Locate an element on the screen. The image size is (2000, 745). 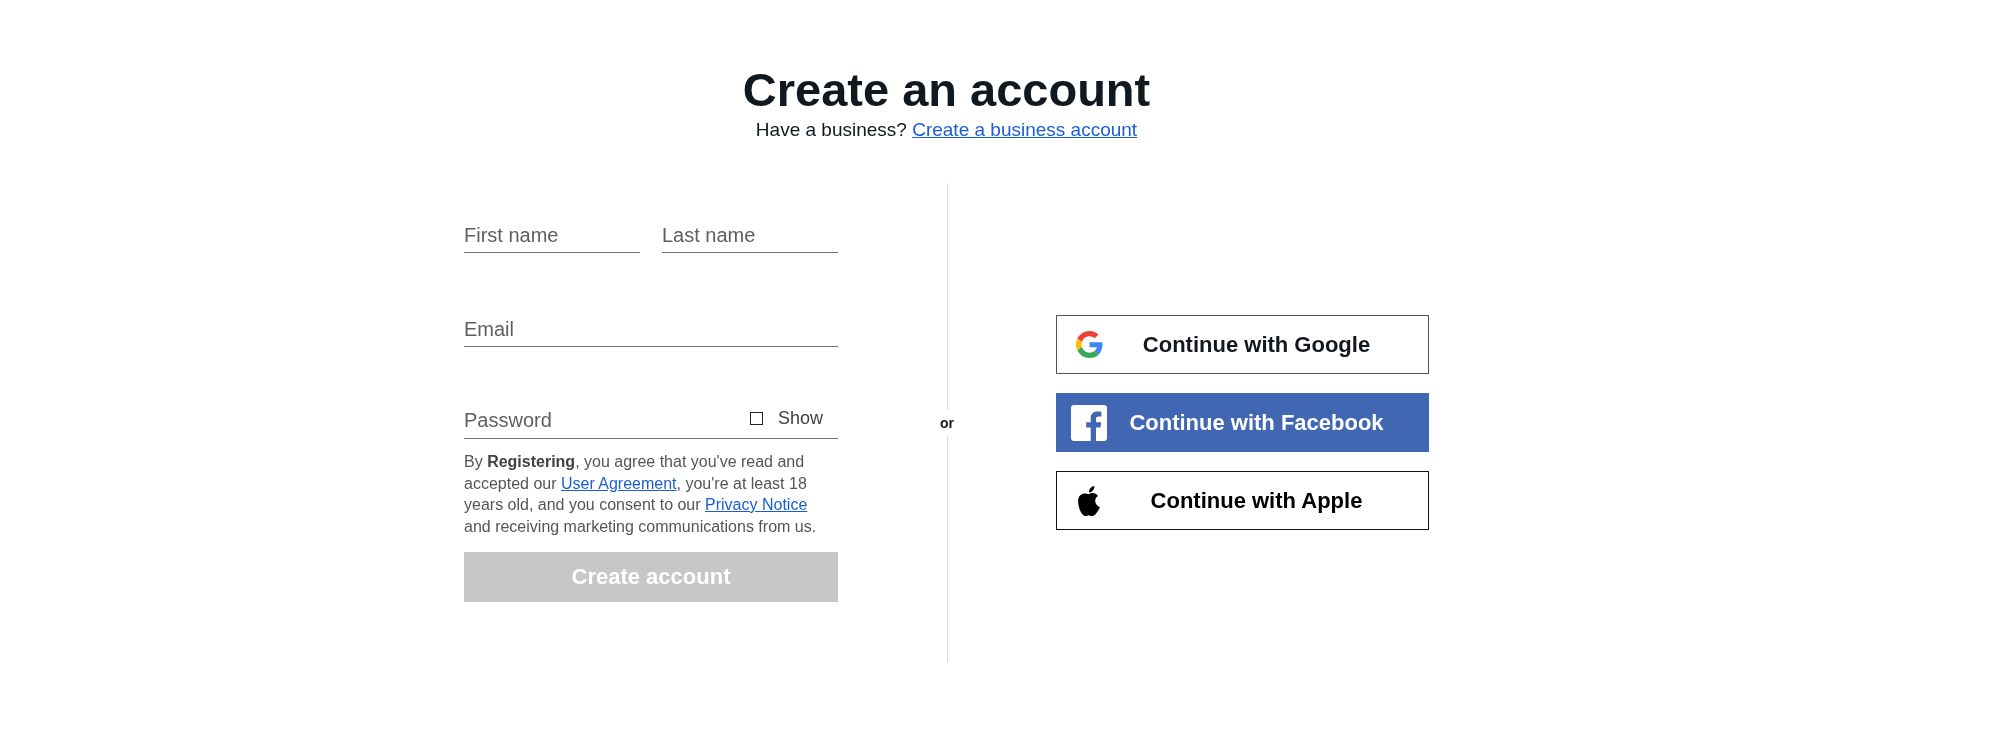
show-label: Show is located at coordinates (800, 418).